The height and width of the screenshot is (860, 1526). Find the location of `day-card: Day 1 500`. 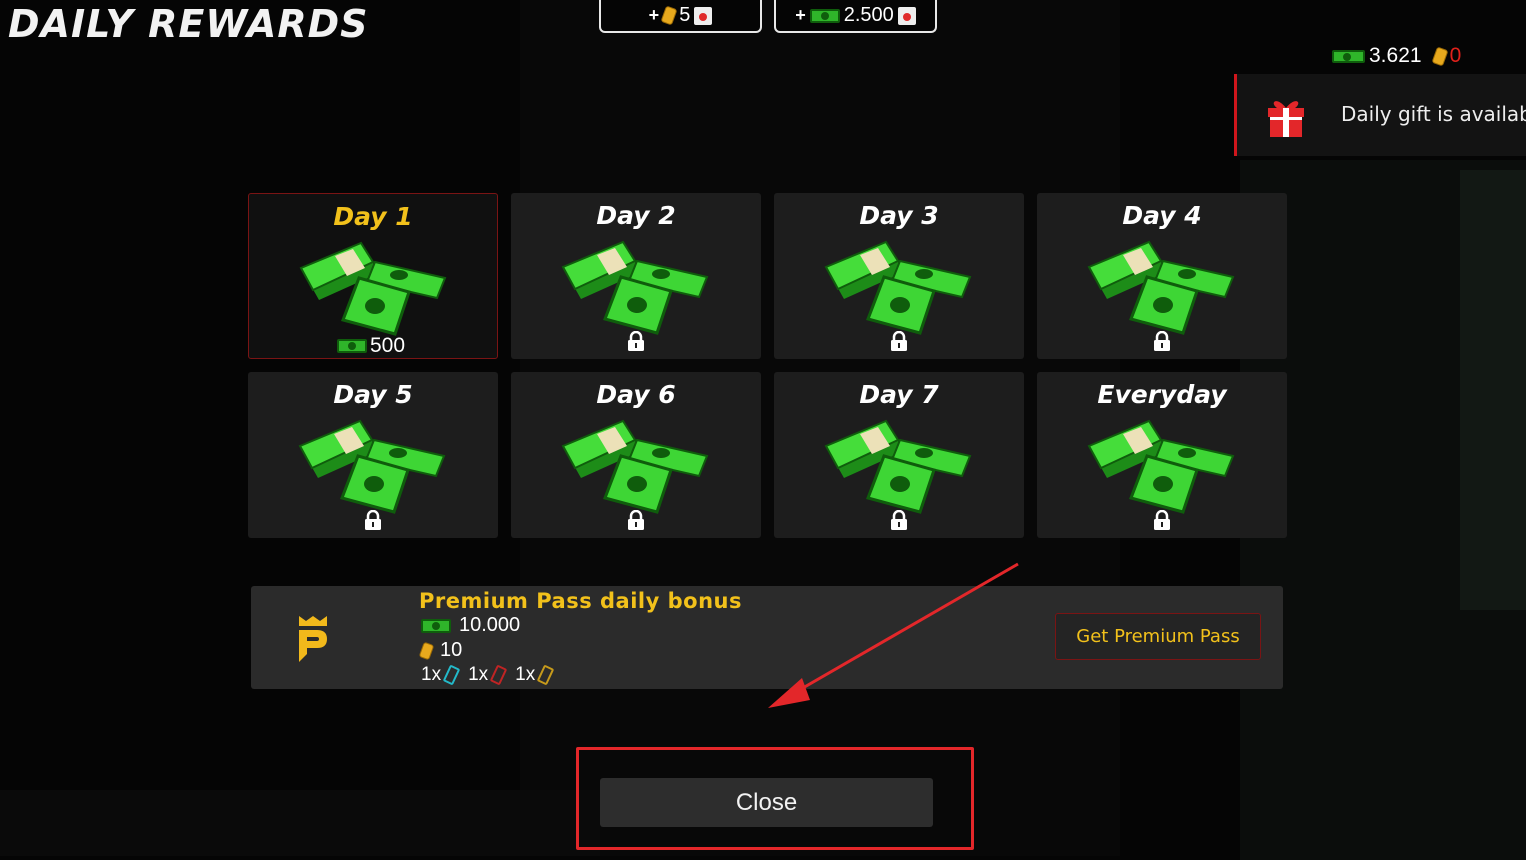

day-card: Day 1 500 is located at coordinates (373, 276).